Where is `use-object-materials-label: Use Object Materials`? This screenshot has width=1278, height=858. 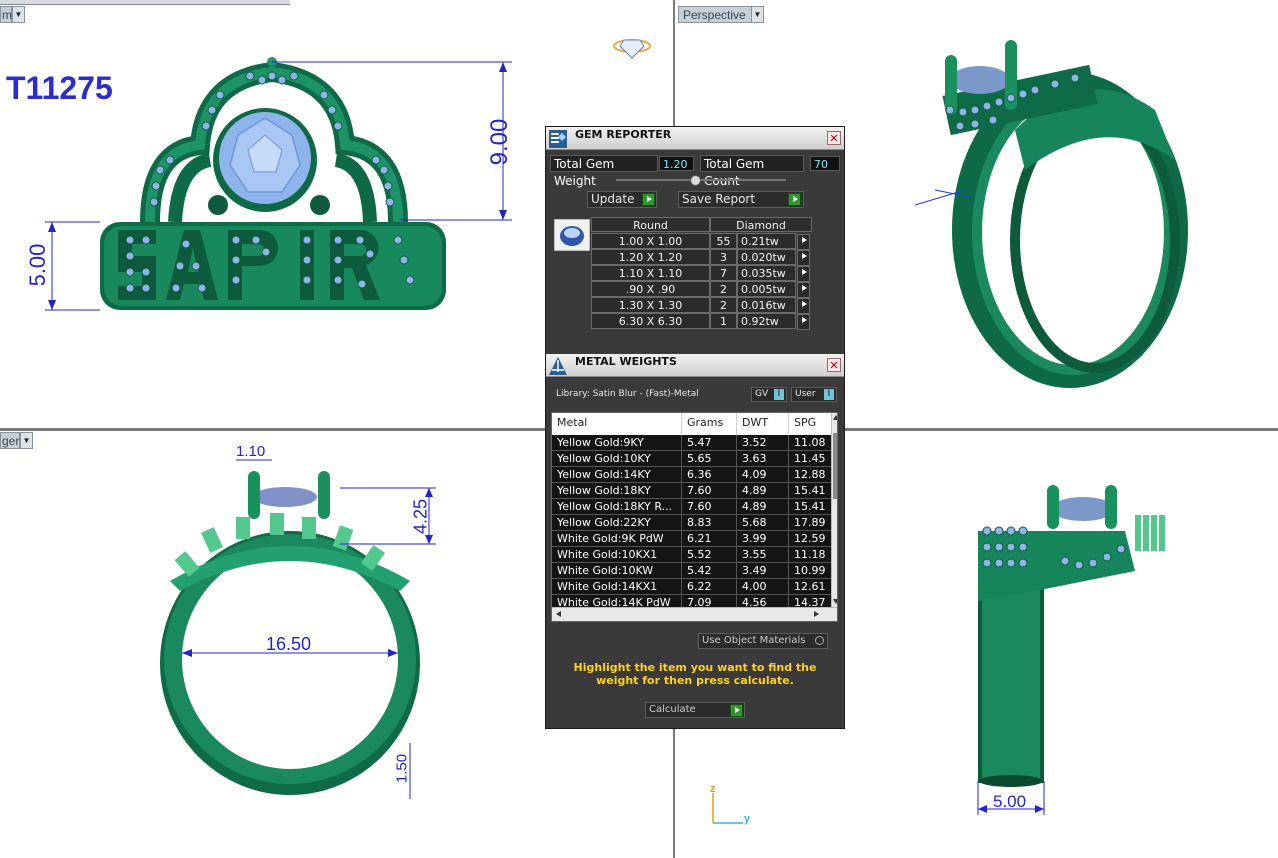 use-object-materials-label: Use Object Materials is located at coordinates (754, 640).